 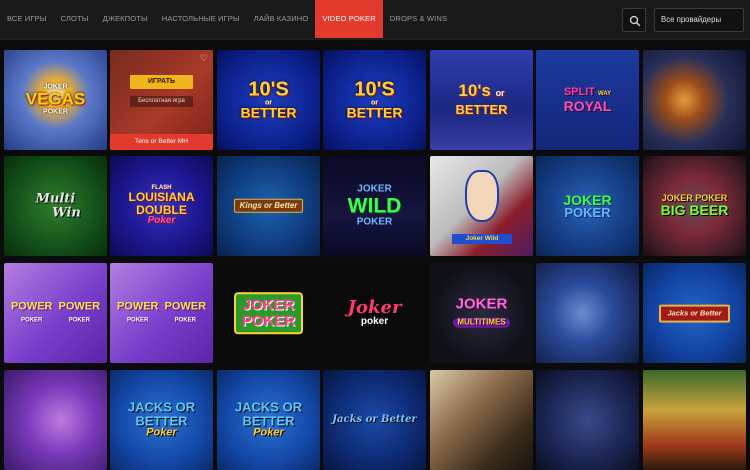 I want to click on demo-button: Бесплатная игра, so click(x=161, y=101).